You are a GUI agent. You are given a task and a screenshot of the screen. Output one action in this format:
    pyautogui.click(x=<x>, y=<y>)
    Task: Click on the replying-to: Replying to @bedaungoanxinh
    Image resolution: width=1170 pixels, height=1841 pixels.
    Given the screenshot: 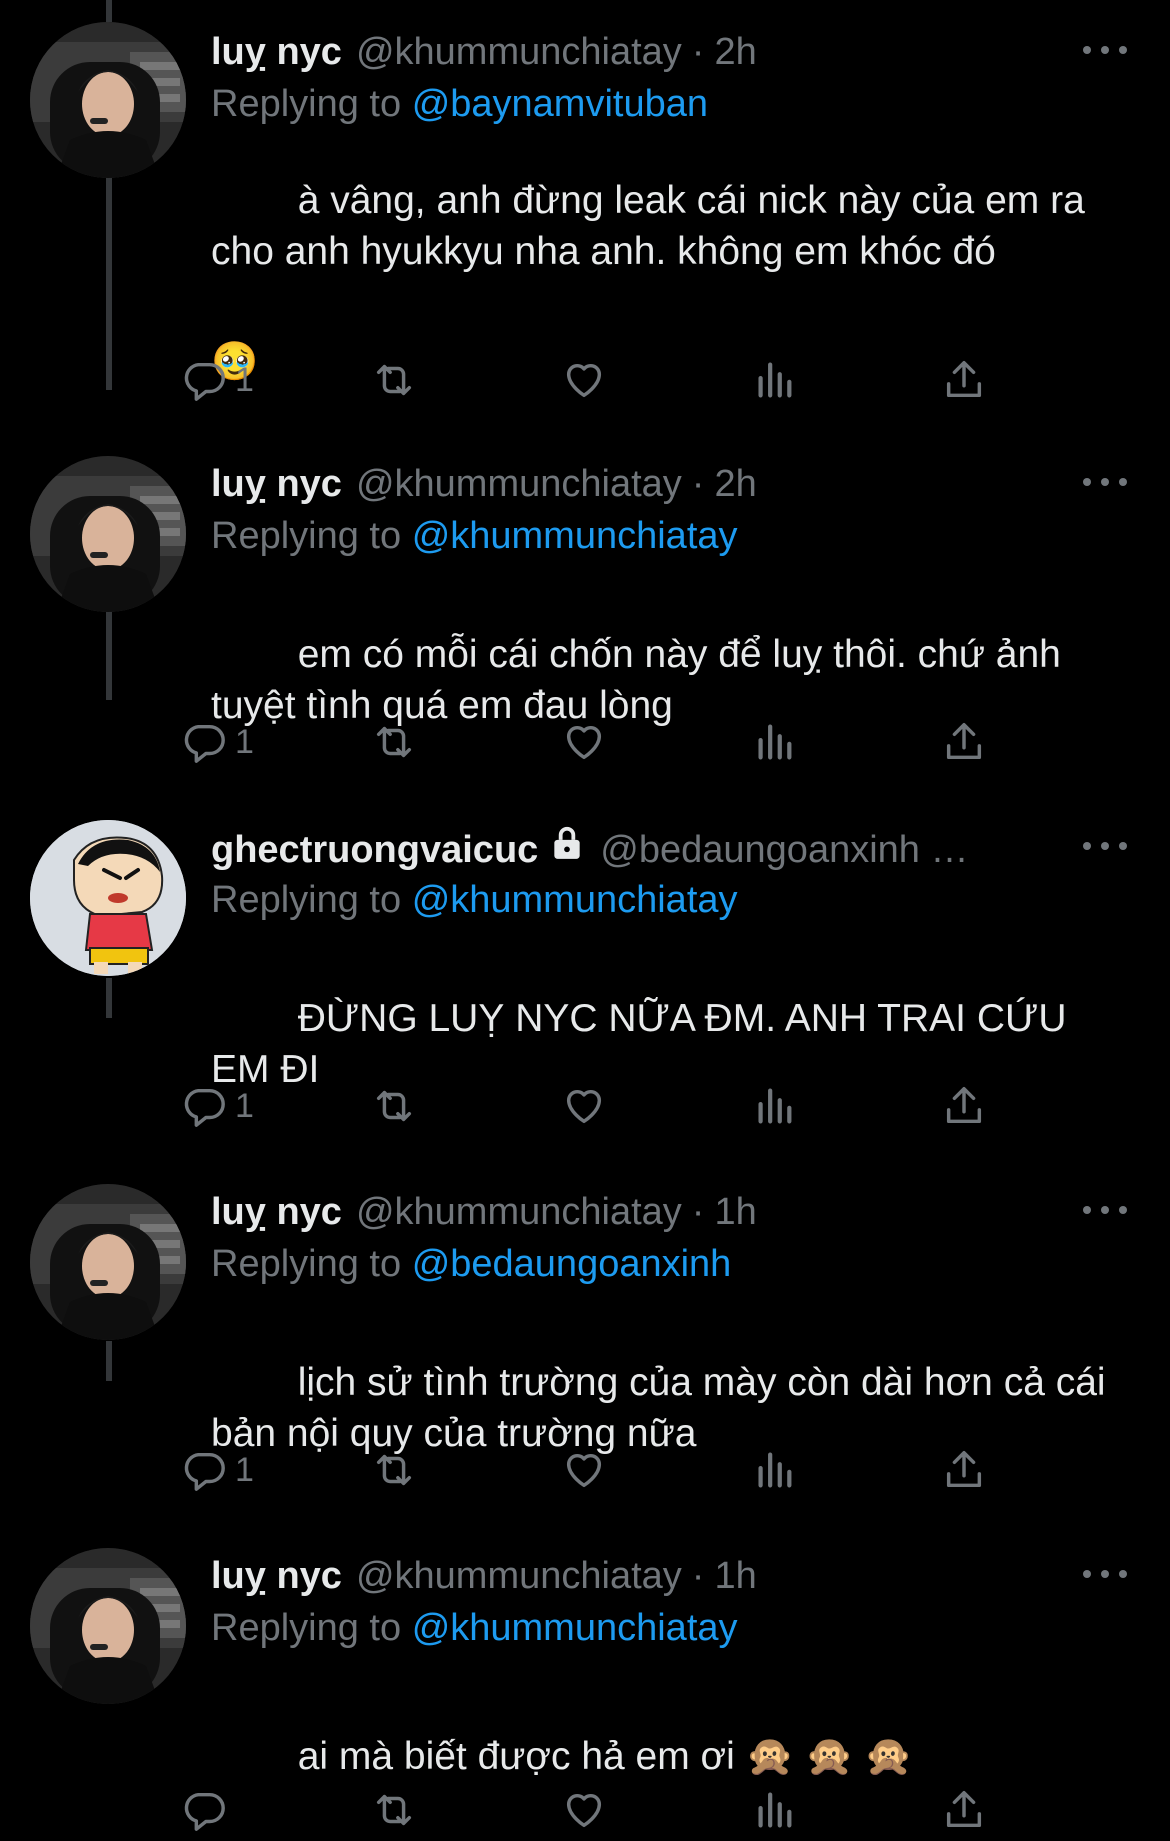 What is the action you would take?
    pyautogui.click(x=471, y=1264)
    